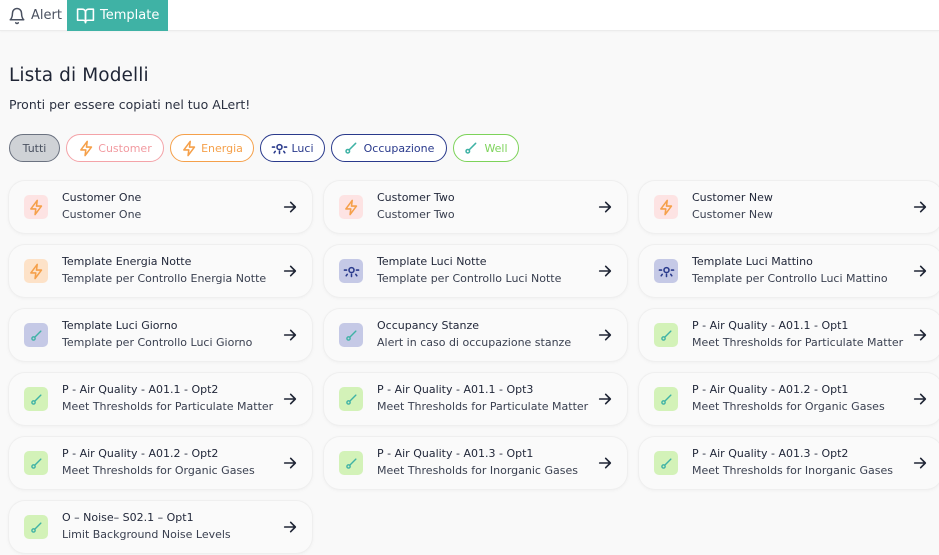  I want to click on template-title: O – Noise– S02.1 – Opt1, so click(128, 517).